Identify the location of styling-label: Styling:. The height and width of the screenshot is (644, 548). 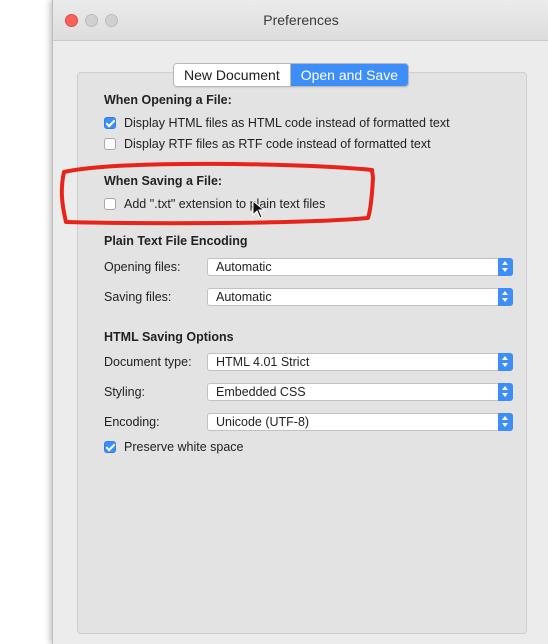
(124, 392).